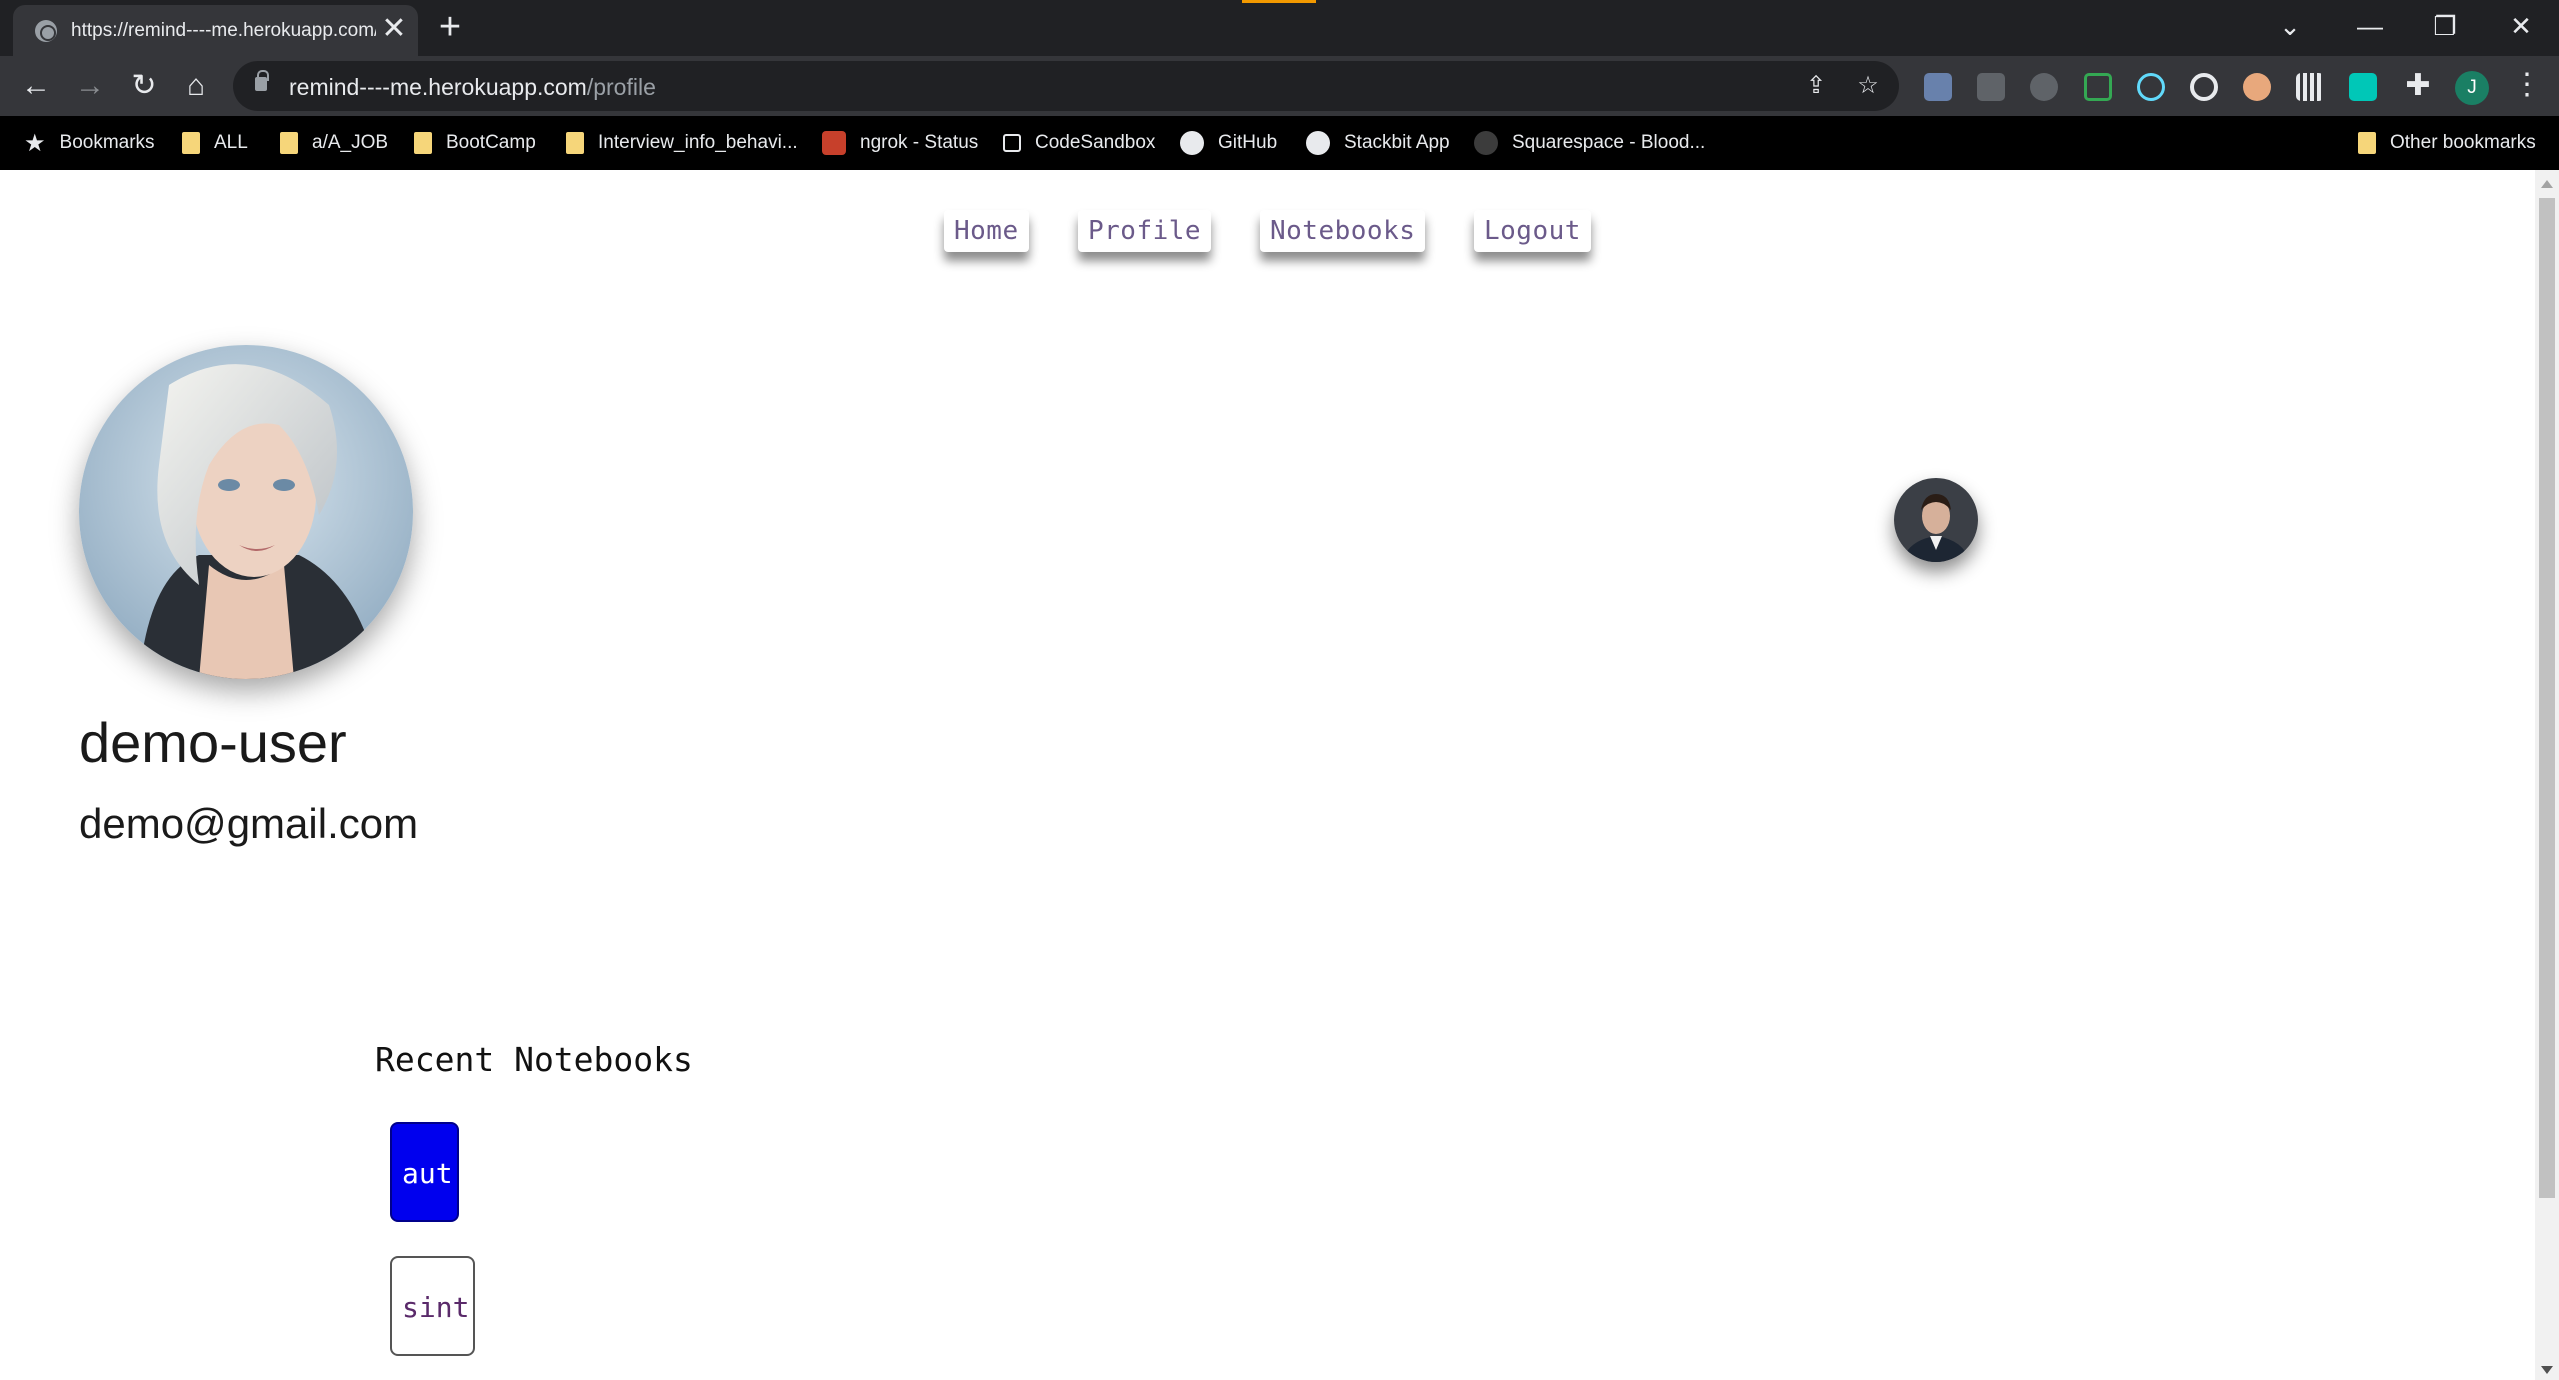 This screenshot has width=2559, height=1380. What do you see at coordinates (215, 143) in the screenshot?
I see `bookmark-item: ALL` at bounding box center [215, 143].